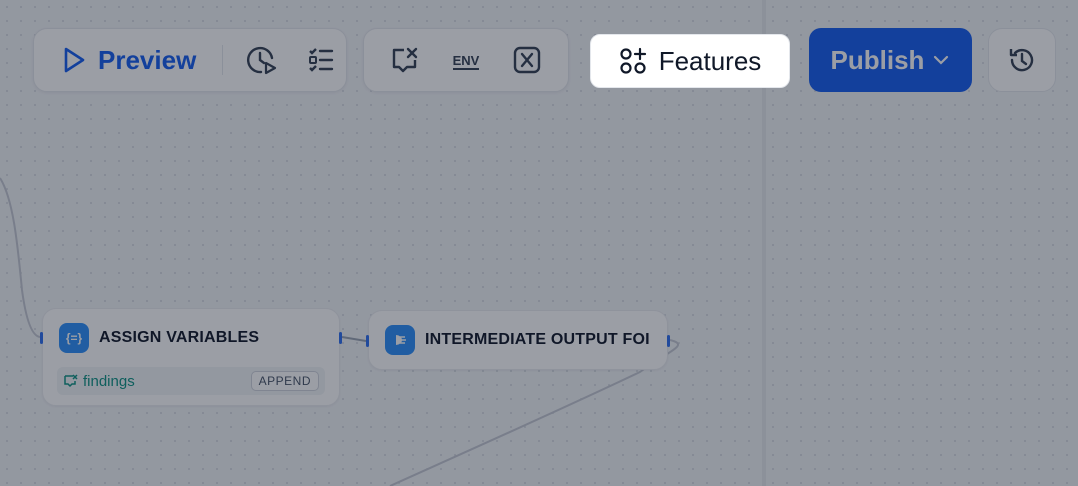 The height and width of the screenshot is (486, 1078). I want to click on features-button: Features, so click(690, 61).